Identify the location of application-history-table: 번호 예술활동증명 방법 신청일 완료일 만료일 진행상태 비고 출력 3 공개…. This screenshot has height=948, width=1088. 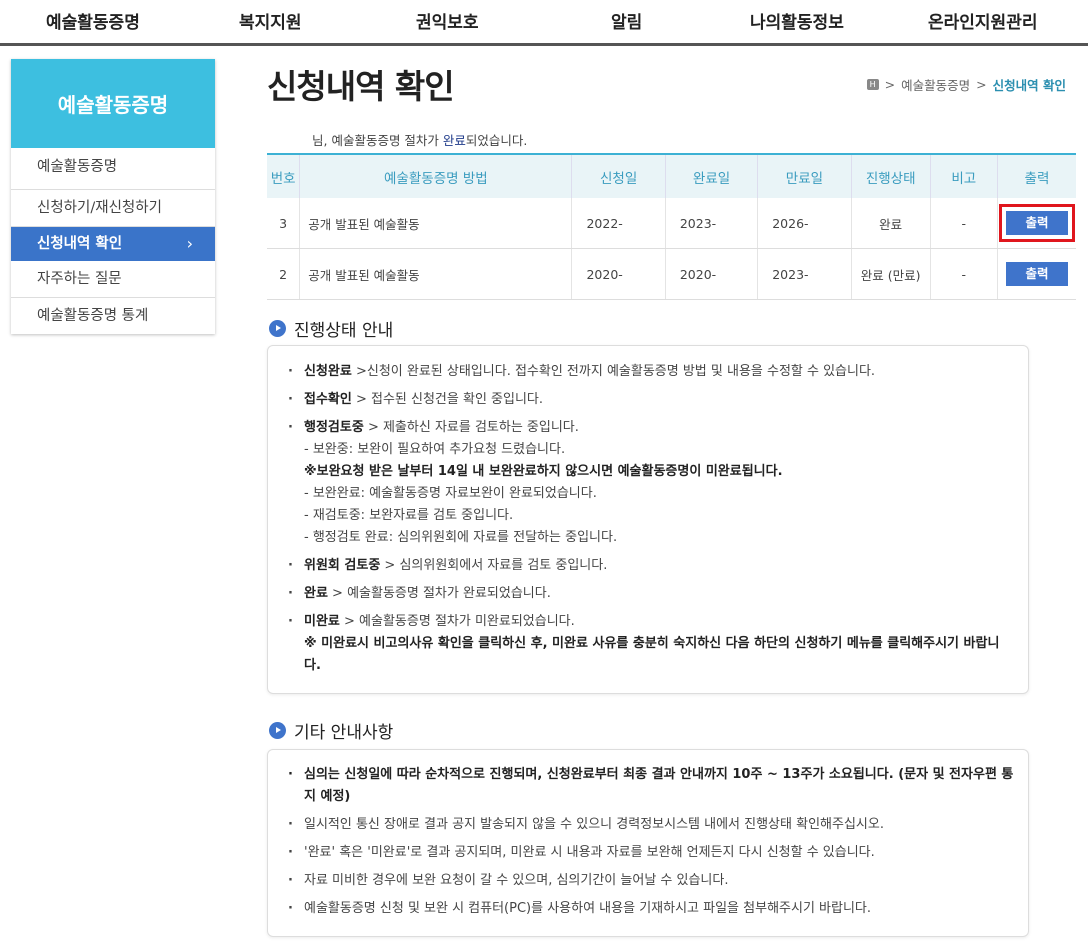
(671, 226).